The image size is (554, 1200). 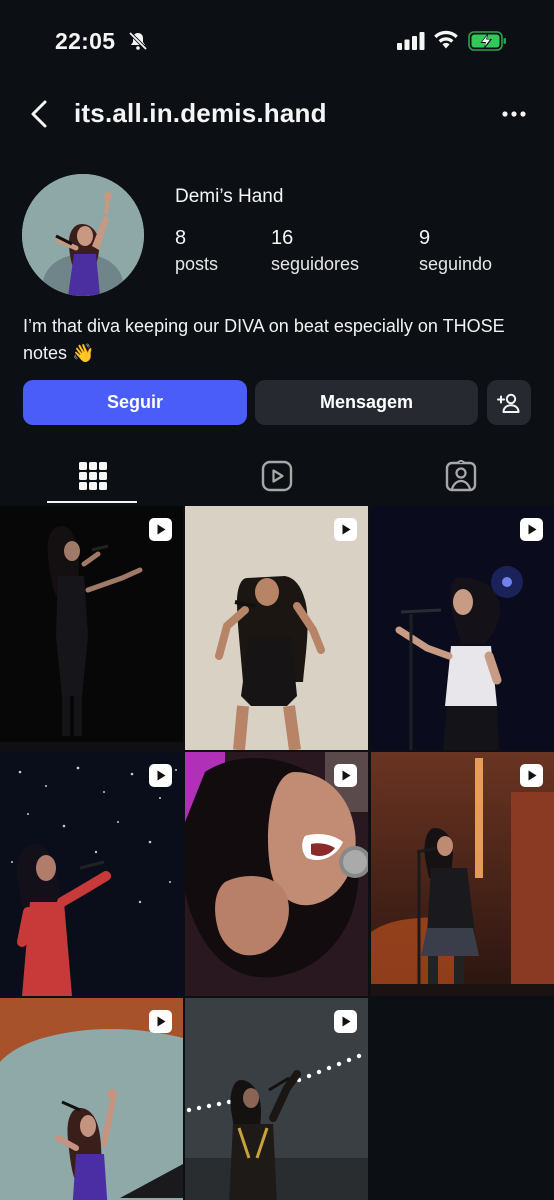 I want to click on reels-icon, so click(x=277, y=476).